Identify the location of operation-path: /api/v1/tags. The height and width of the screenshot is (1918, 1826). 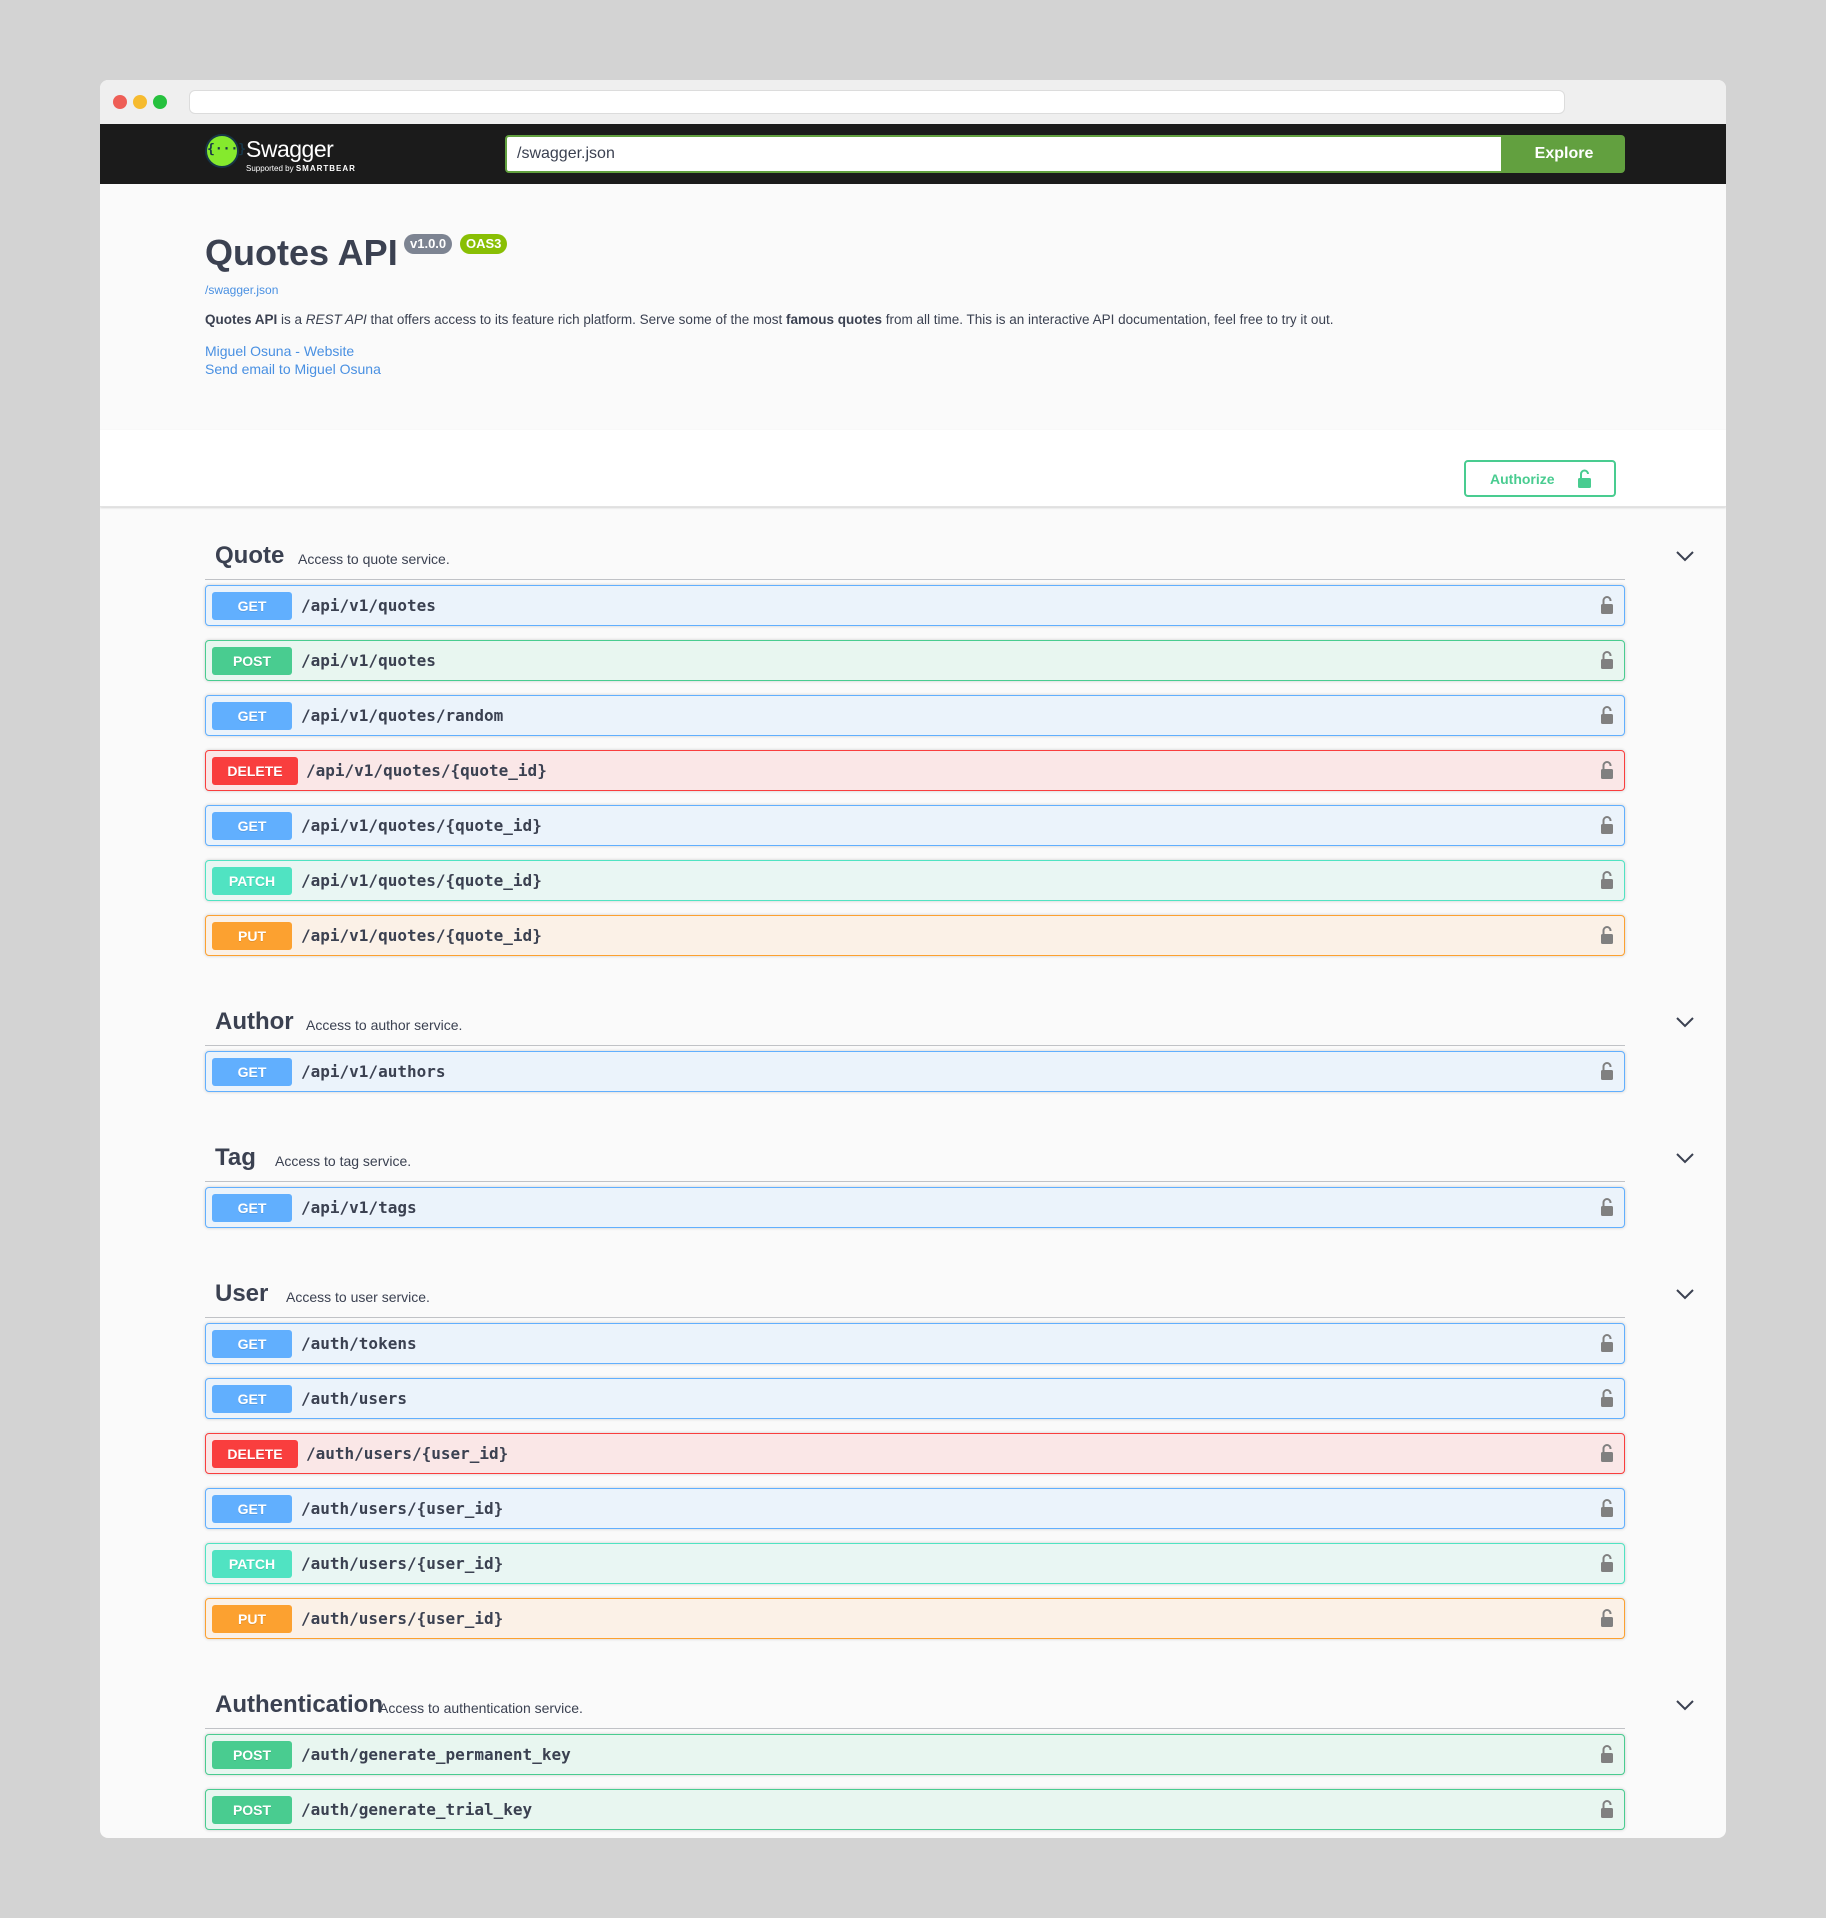
(359, 1207).